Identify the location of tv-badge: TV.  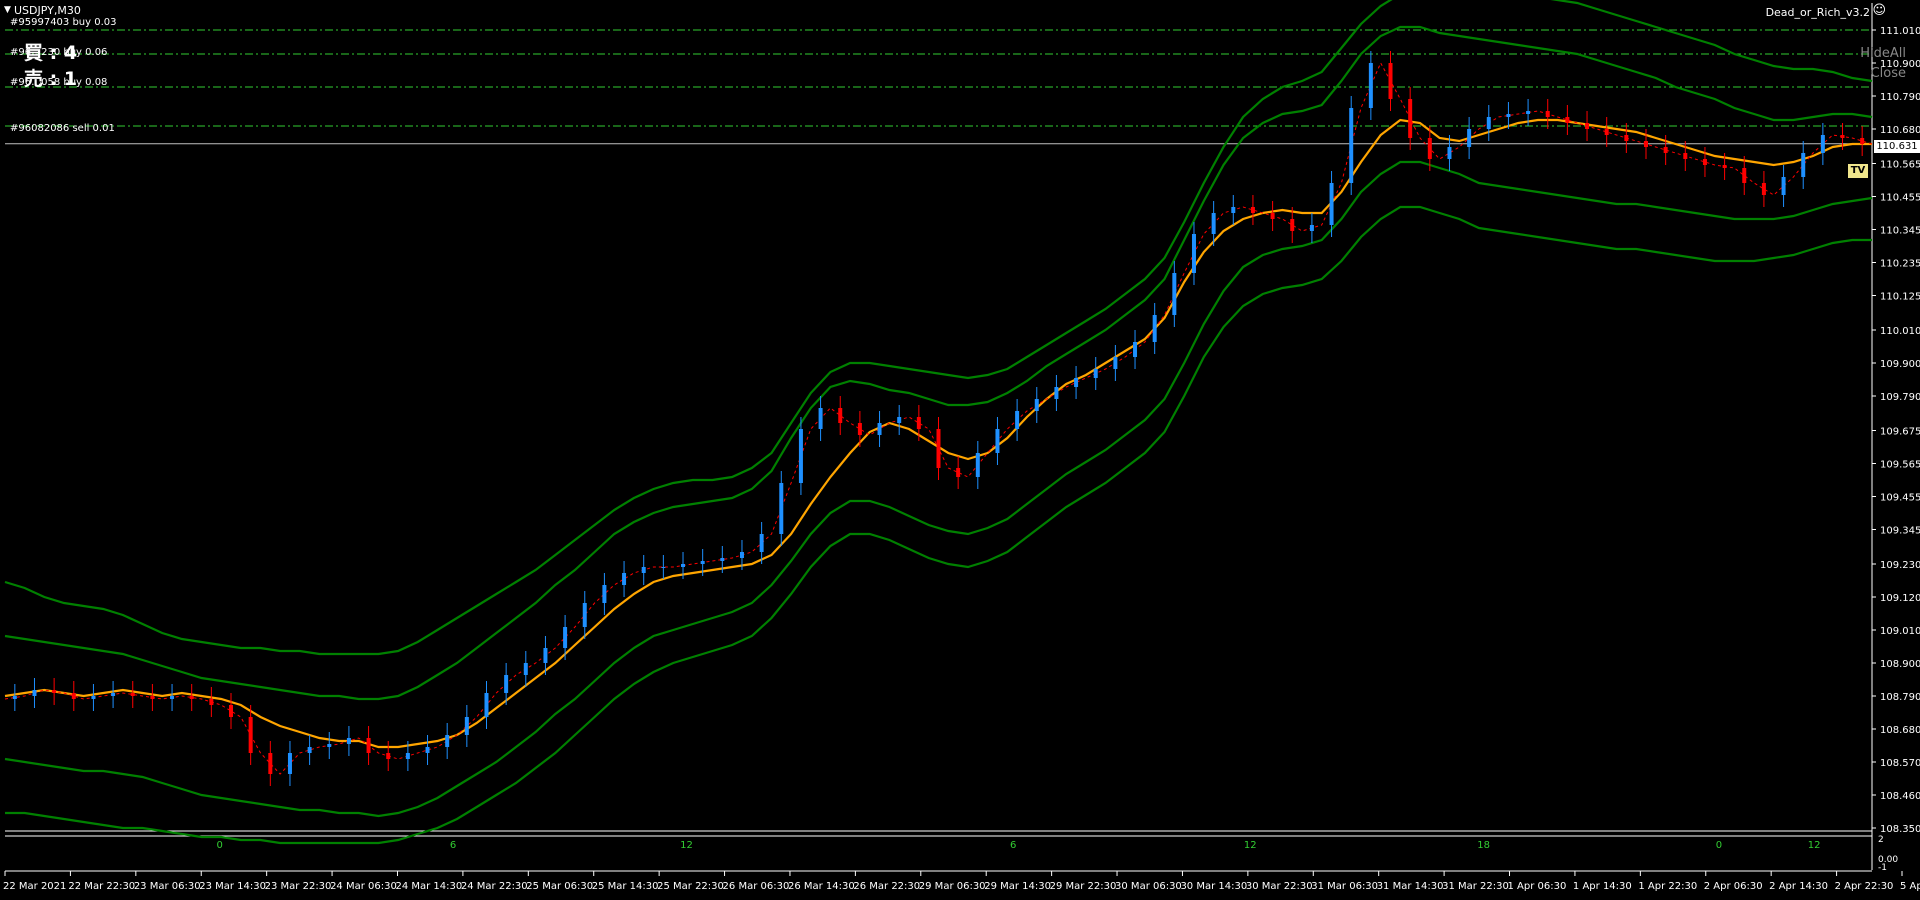
(1858, 171).